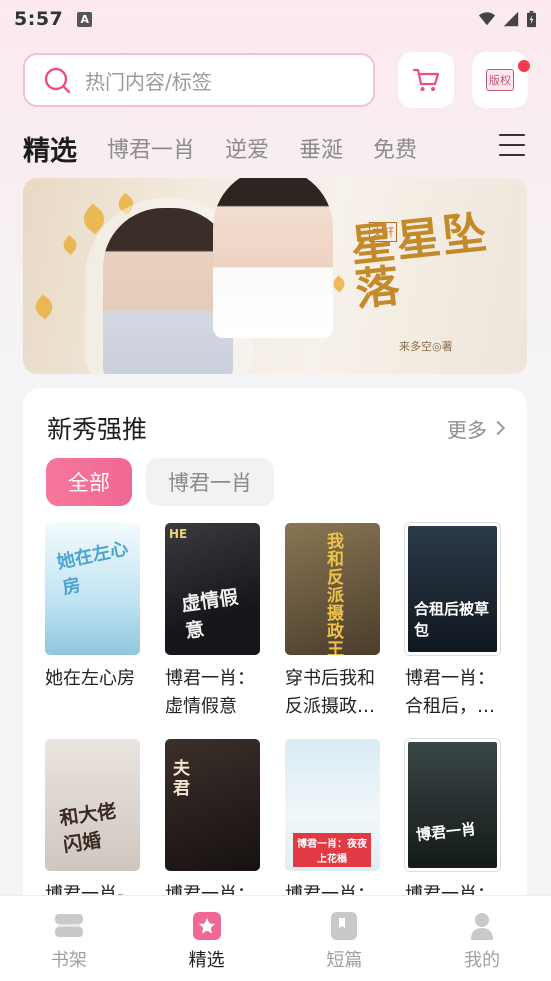 The width and height of the screenshot is (551, 981). What do you see at coordinates (206, 926) in the screenshot?
I see `featured-star-icon` at bounding box center [206, 926].